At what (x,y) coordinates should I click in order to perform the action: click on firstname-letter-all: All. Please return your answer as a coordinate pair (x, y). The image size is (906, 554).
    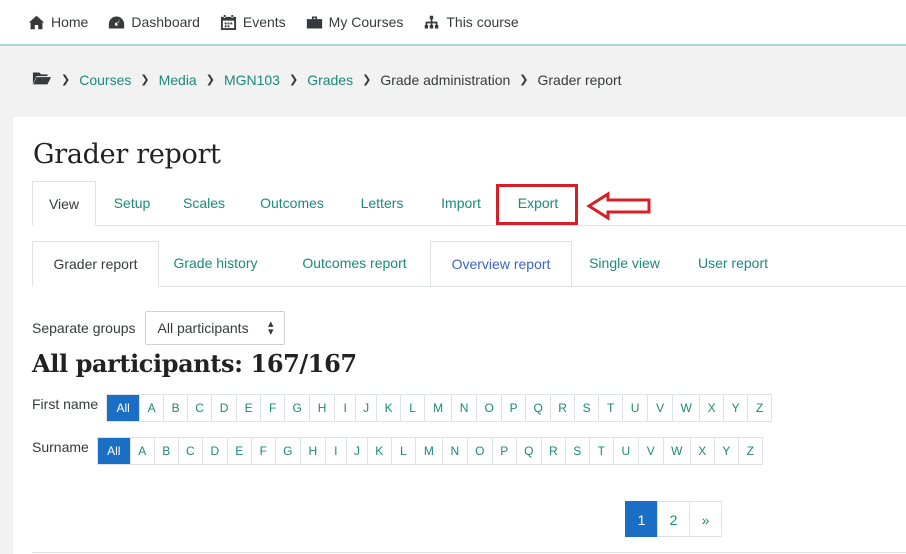
    Looking at the image, I should click on (123, 408).